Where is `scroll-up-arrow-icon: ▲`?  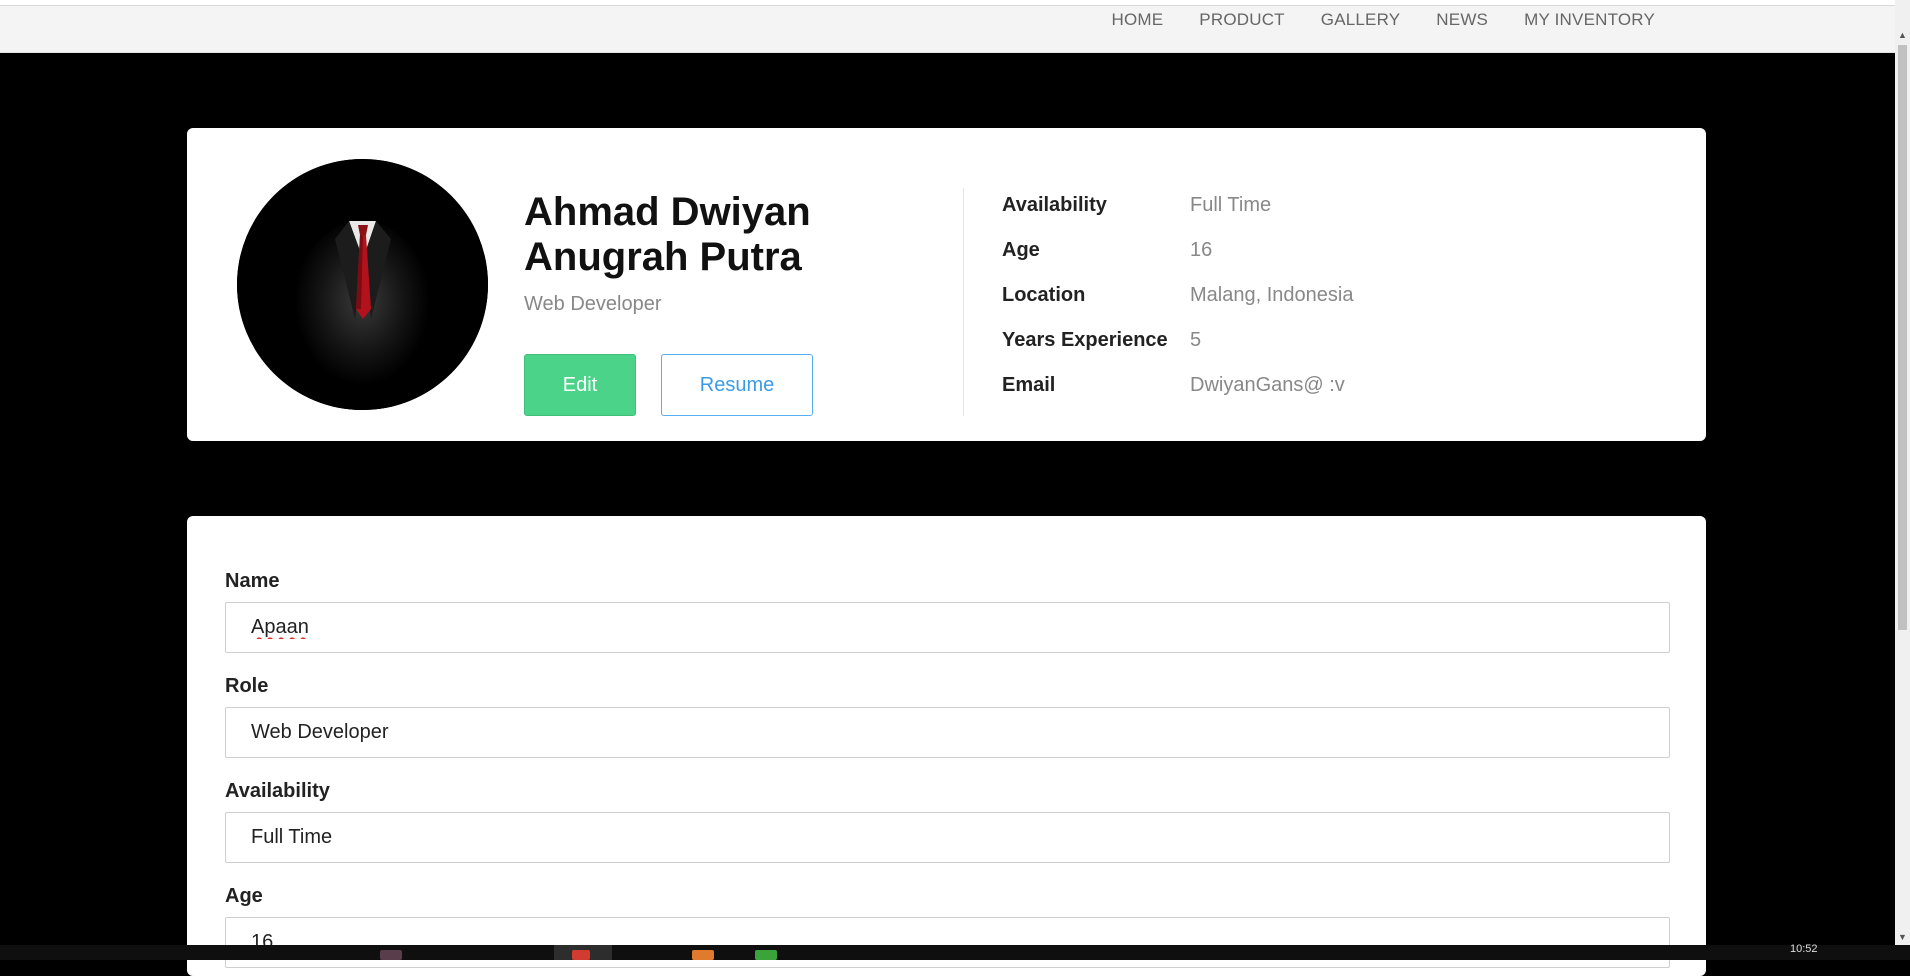
scroll-up-arrow-icon: ▲ is located at coordinates (1902, 35).